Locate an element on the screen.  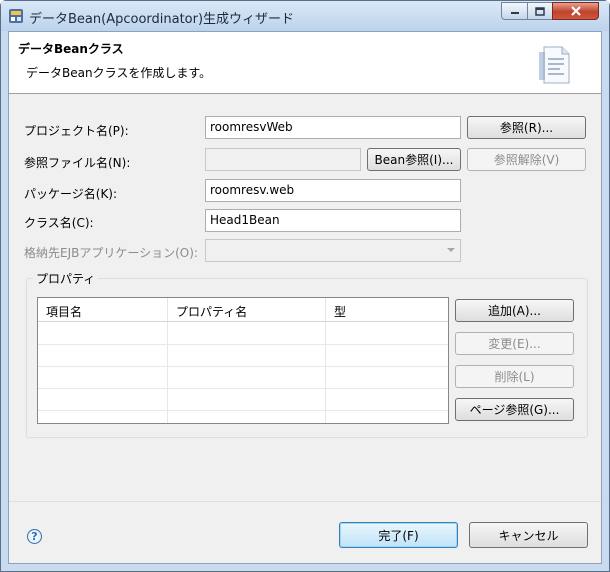
footer-divider is located at coordinates (305, 501).